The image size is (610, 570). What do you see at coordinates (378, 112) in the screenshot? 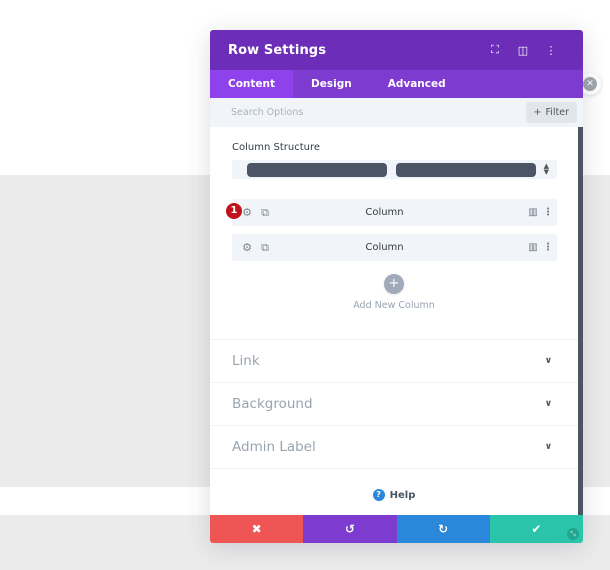
I see `search-options-input: Search Options` at bounding box center [378, 112].